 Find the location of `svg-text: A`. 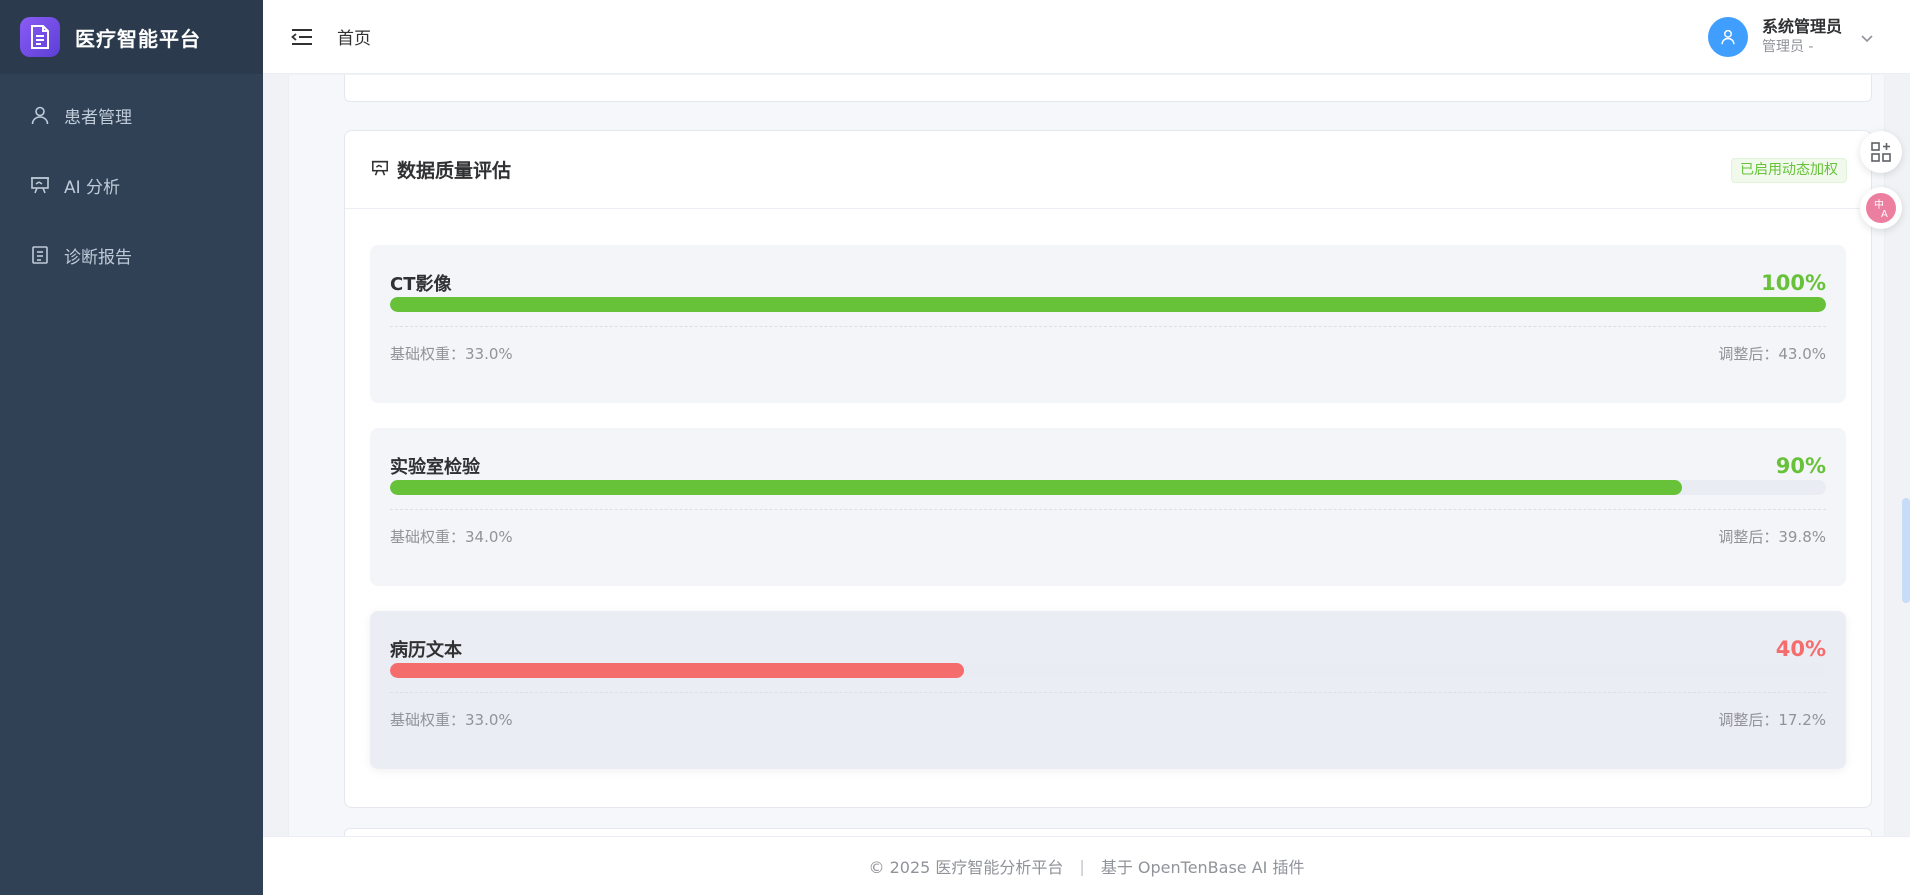

svg-text: A is located at coordinates (1884, 214).